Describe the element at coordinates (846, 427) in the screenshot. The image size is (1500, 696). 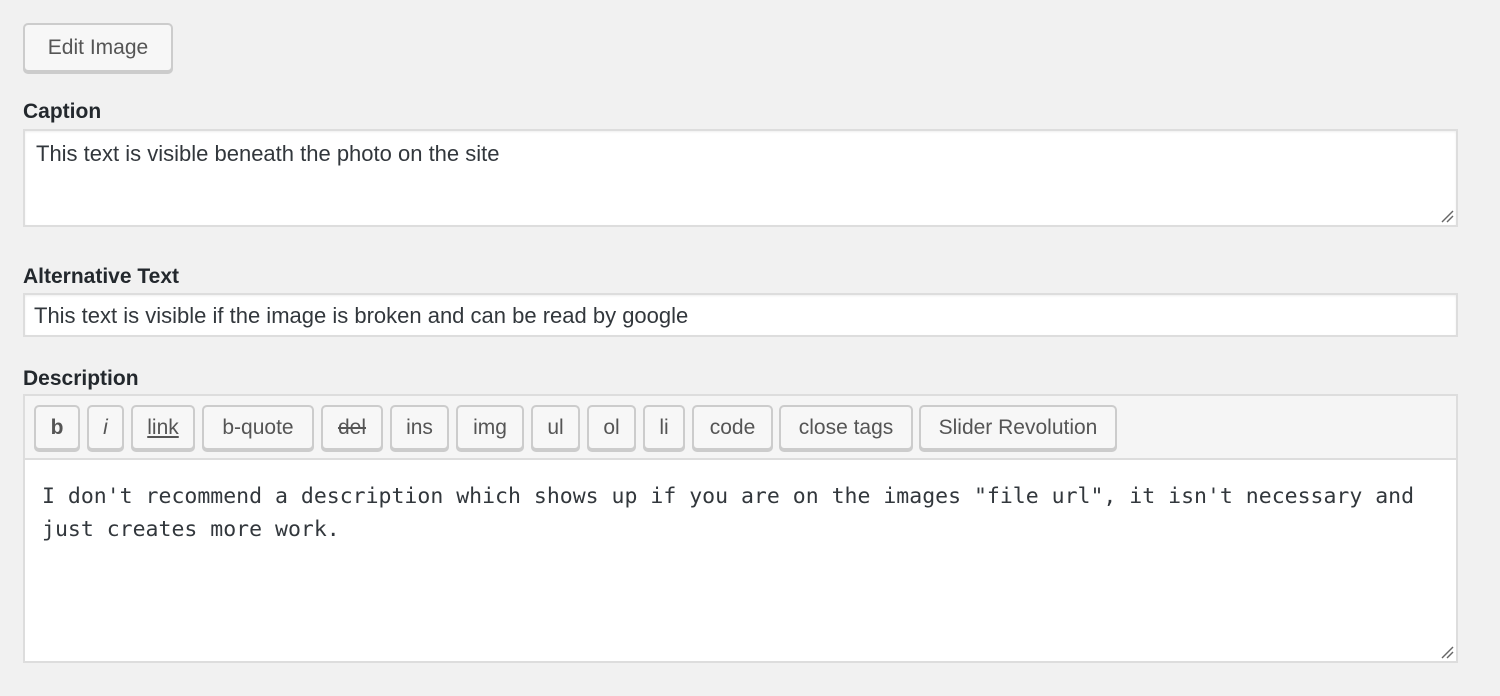
I see `qt-close-tags-button: close tags` at that location.